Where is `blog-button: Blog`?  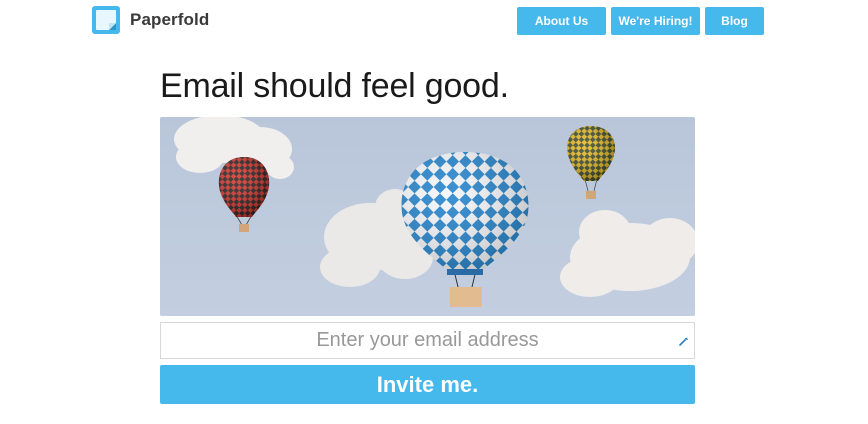 blog-button: Blog is located at coordinates (734, 21).